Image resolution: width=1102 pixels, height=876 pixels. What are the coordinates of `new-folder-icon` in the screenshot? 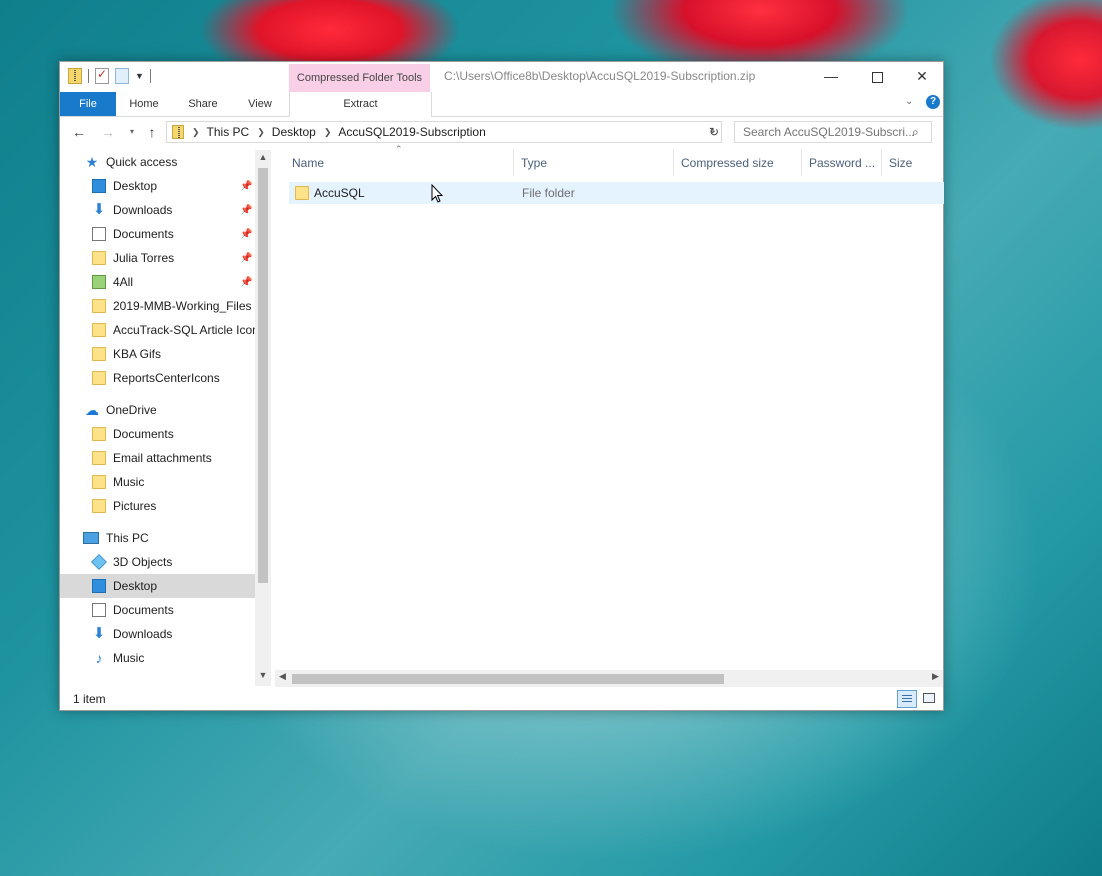 It's located at (122, 76).